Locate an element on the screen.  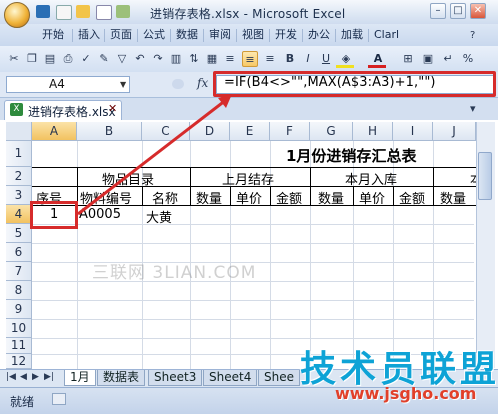
prev-sheet-icon: ◀ is located at coordinates (23, 377).